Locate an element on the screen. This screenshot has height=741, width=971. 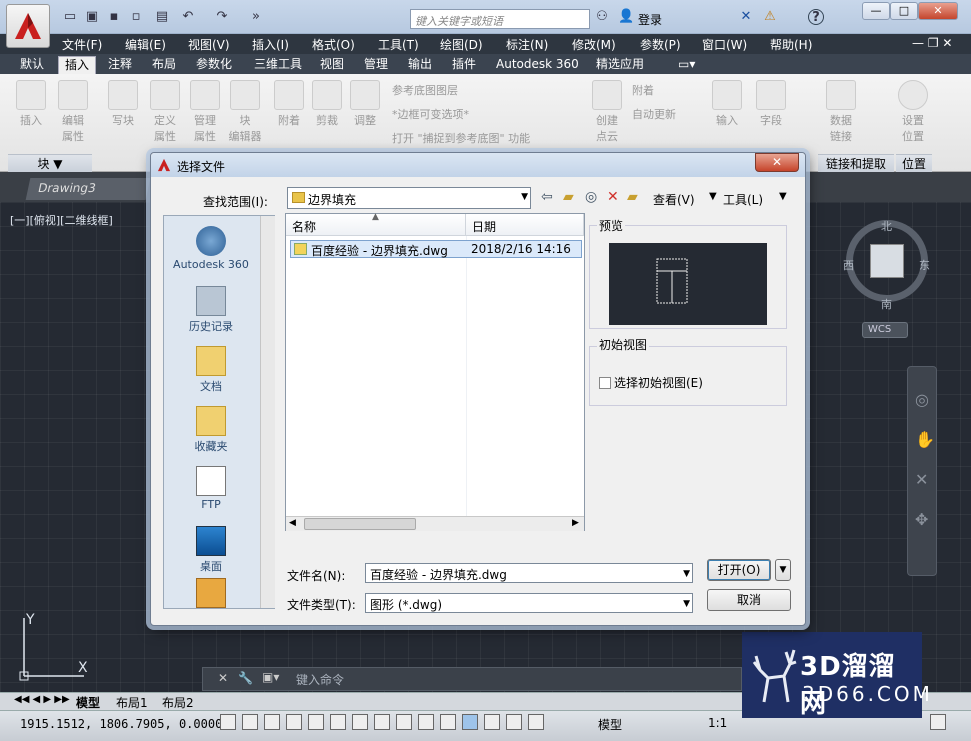
ribbon-clip: 剪裁 is located at coordinates (327, 120).